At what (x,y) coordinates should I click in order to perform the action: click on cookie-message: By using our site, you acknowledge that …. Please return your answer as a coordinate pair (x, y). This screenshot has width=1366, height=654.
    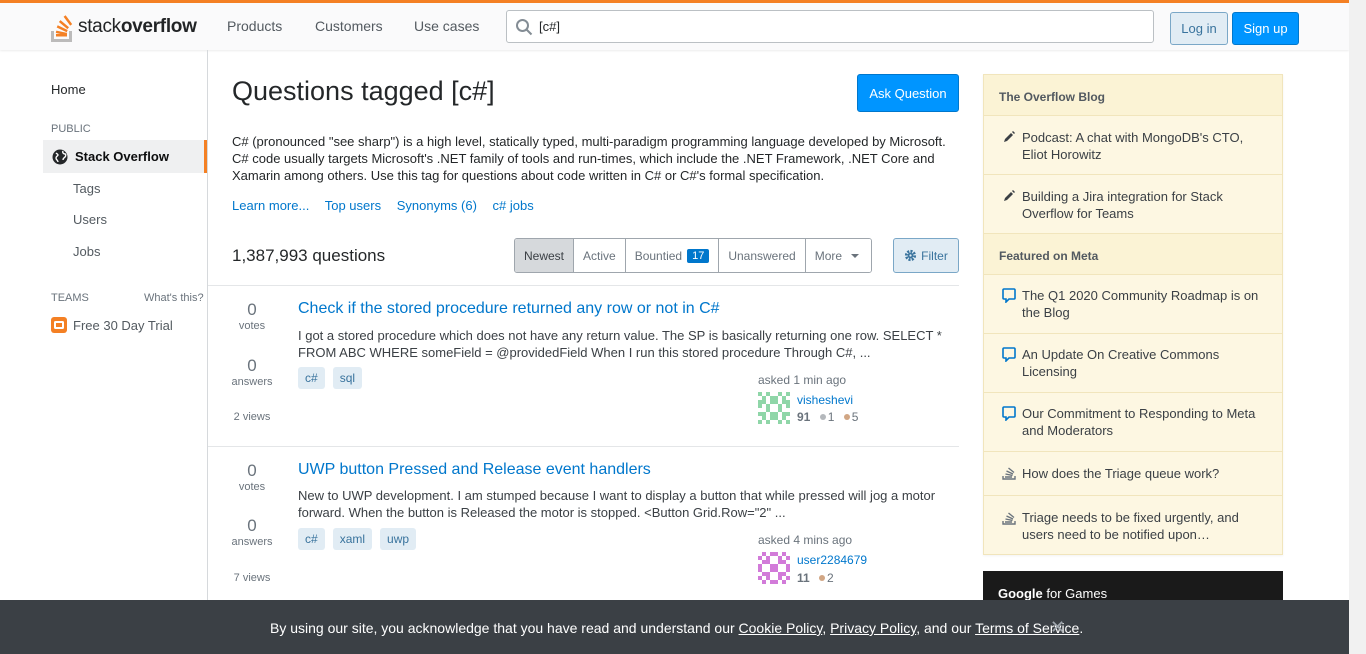
    Looking at the image, I should click on (677, 628).